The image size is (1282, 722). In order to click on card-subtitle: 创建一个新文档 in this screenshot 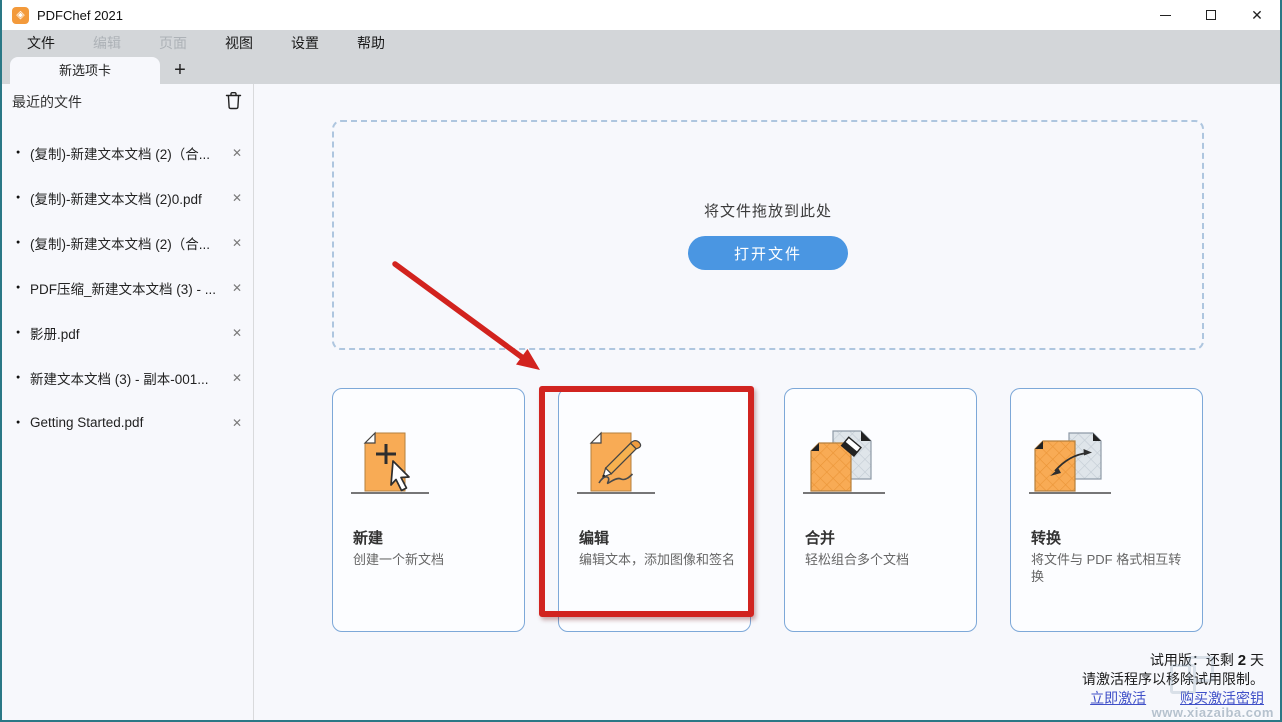, I will do `click(399, 559)`.